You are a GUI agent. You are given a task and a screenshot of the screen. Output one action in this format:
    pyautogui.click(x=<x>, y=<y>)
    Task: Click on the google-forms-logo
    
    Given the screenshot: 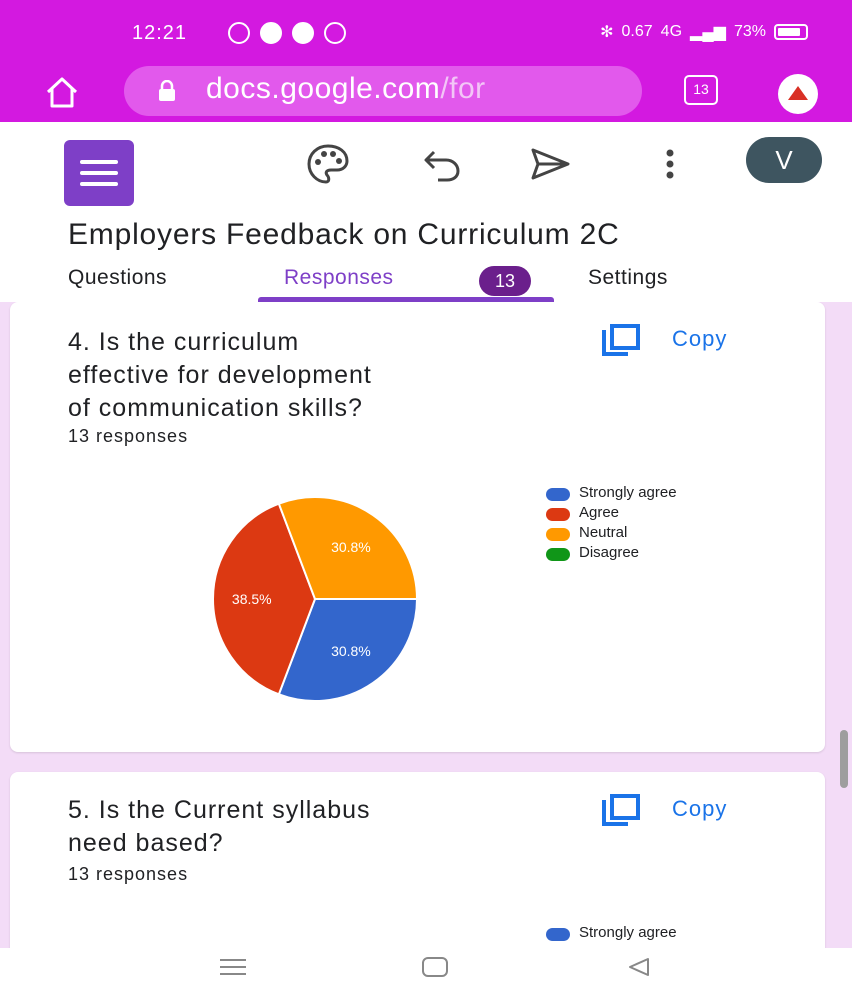 What is the action you would take?
    pyautogui.click(x=99, y=173)
    